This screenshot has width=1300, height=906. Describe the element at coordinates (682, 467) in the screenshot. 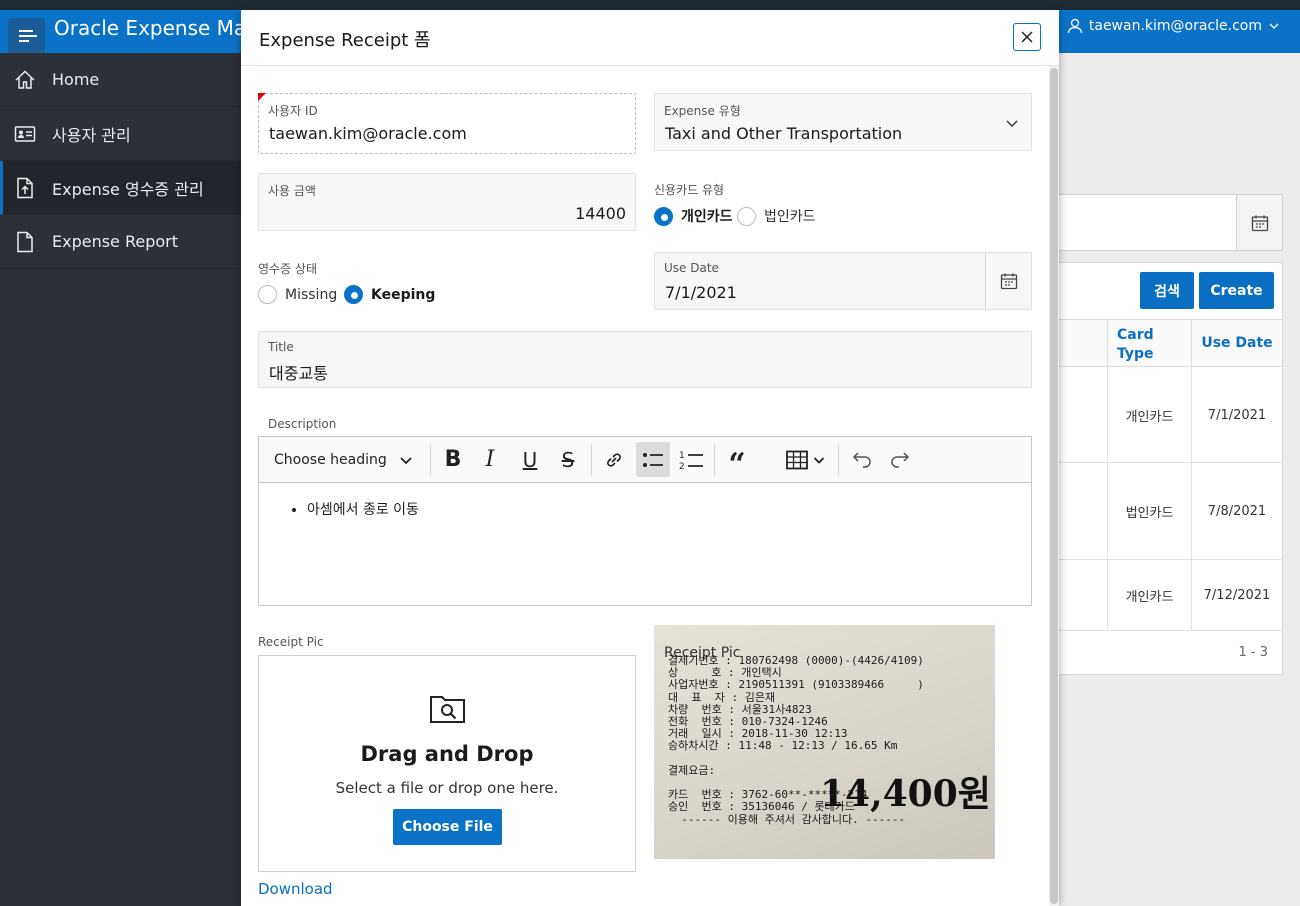

I see `svg-text: 2` at that location.